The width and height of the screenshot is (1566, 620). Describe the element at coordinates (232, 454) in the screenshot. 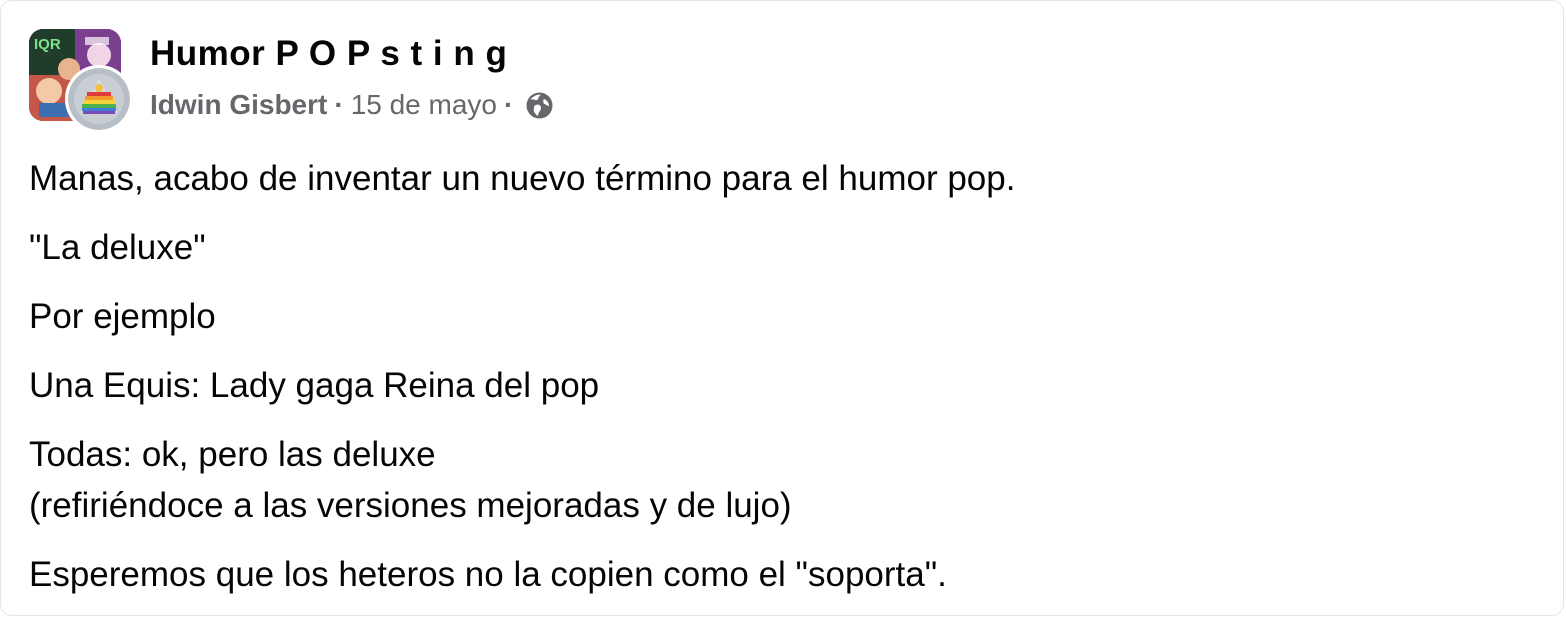

I see `post-paragraph: Todas: ok, pero las deluxe` at that location.